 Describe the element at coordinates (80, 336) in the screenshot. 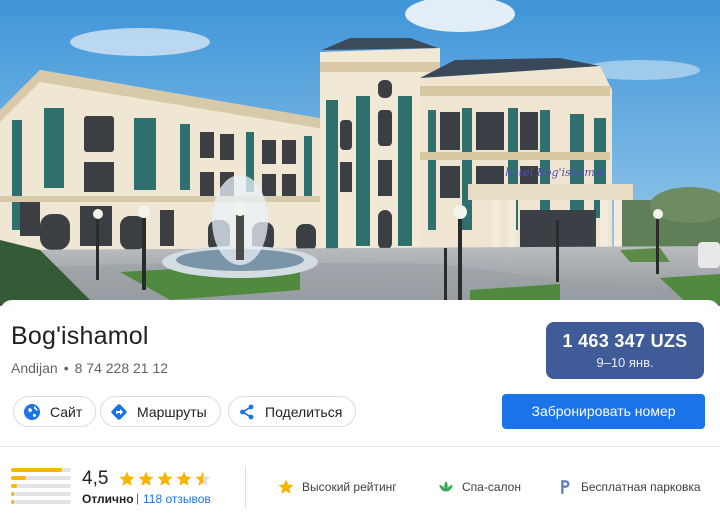

I see `hotel-name: Bog'ishamol` at that location.